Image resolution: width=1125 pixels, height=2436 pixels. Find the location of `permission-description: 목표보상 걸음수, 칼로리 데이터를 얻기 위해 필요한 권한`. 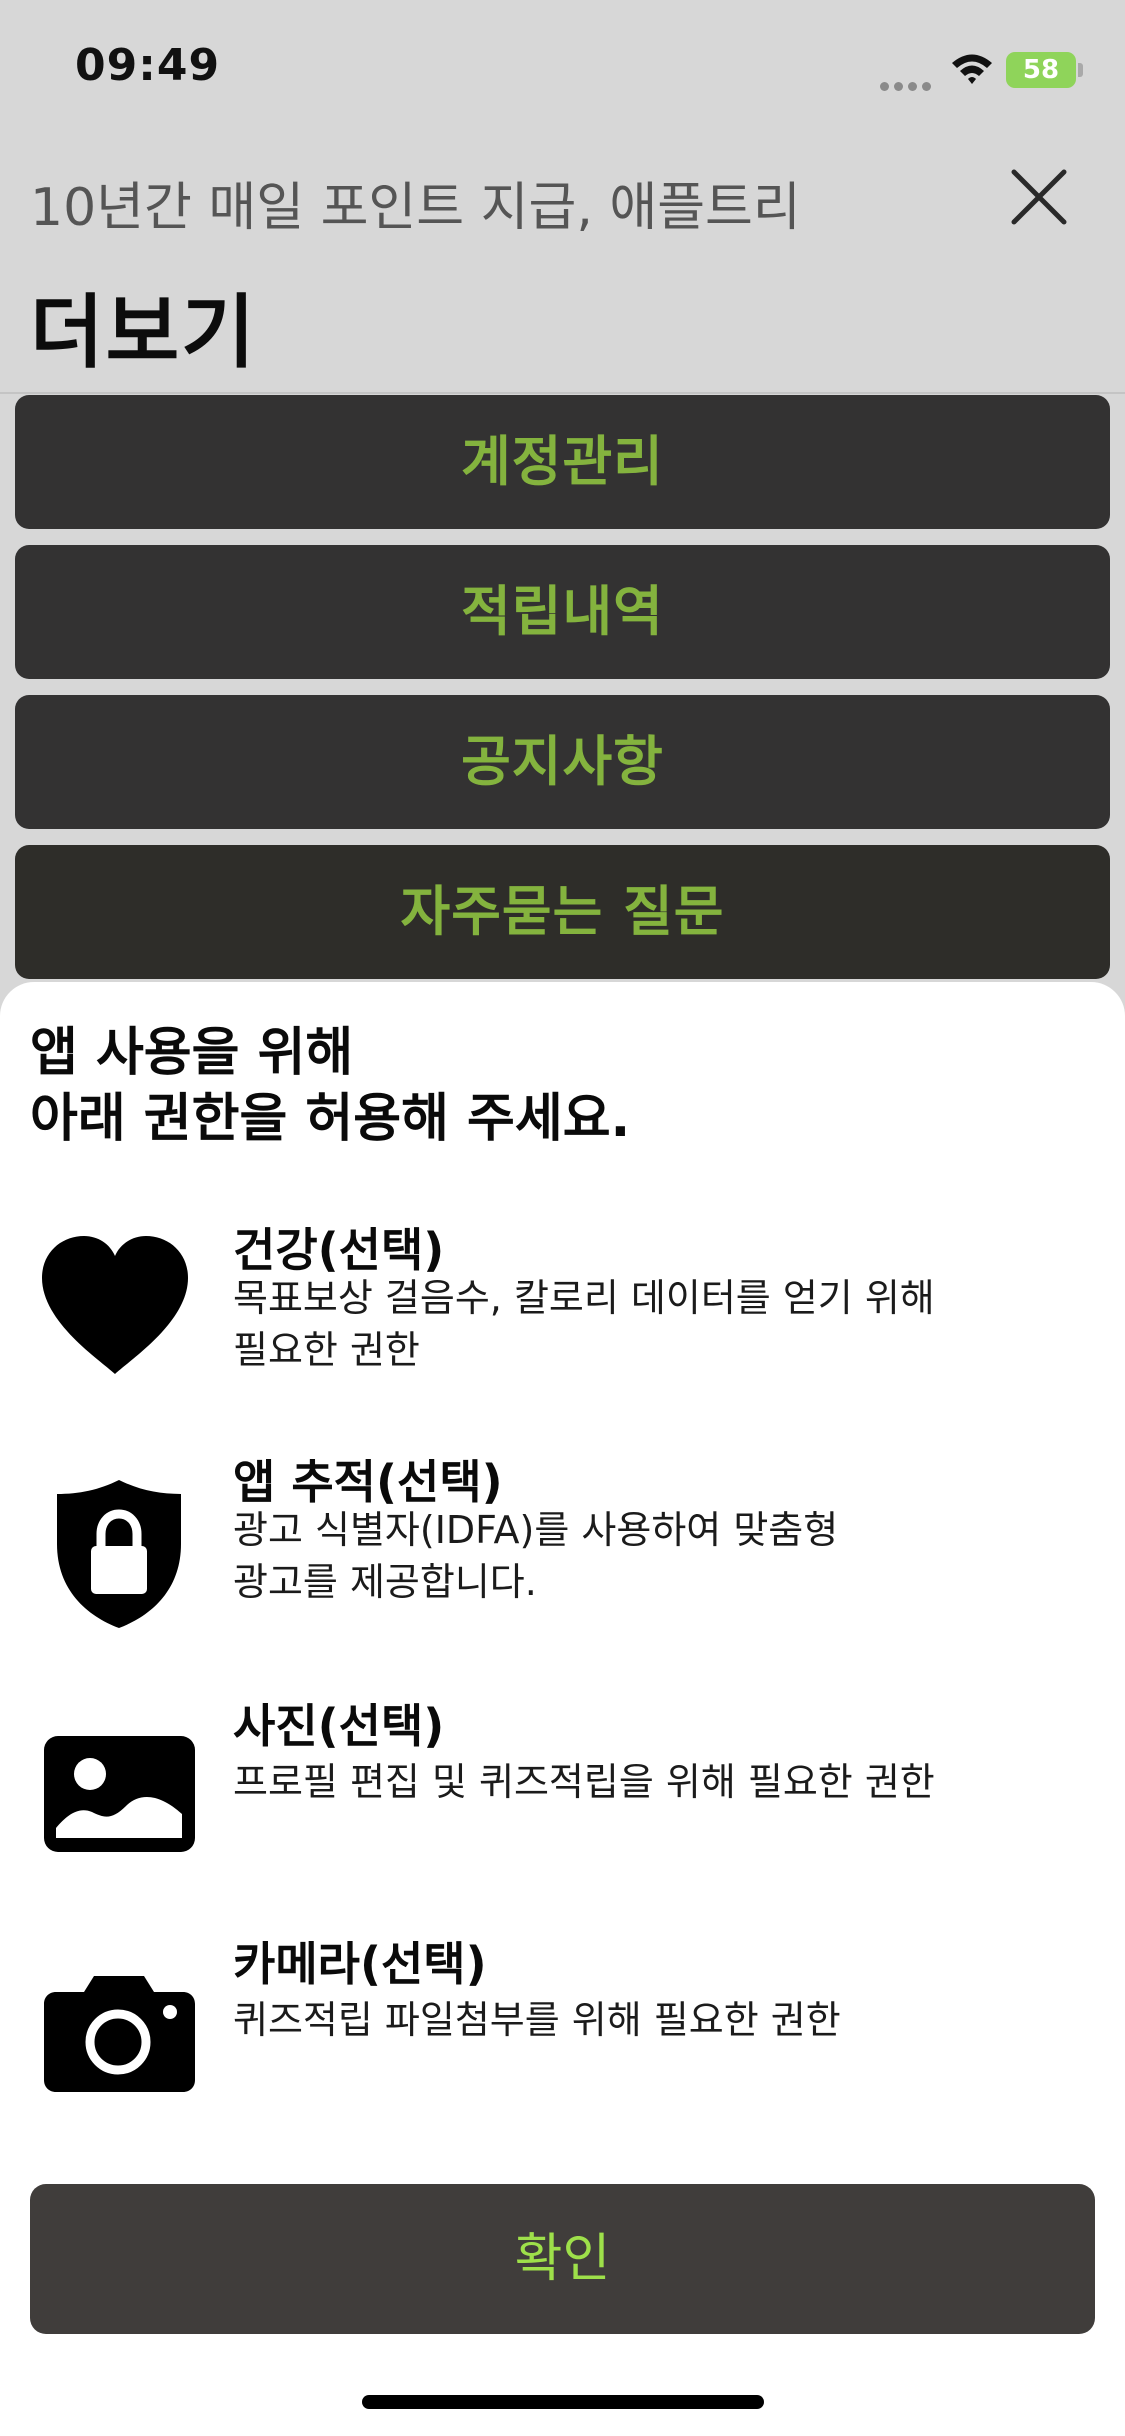

permission-description: 목표보상 걸음수, 칼로리 데이터를 얻기 위해 필요한 권한 is located at coordinates (663, 1324).